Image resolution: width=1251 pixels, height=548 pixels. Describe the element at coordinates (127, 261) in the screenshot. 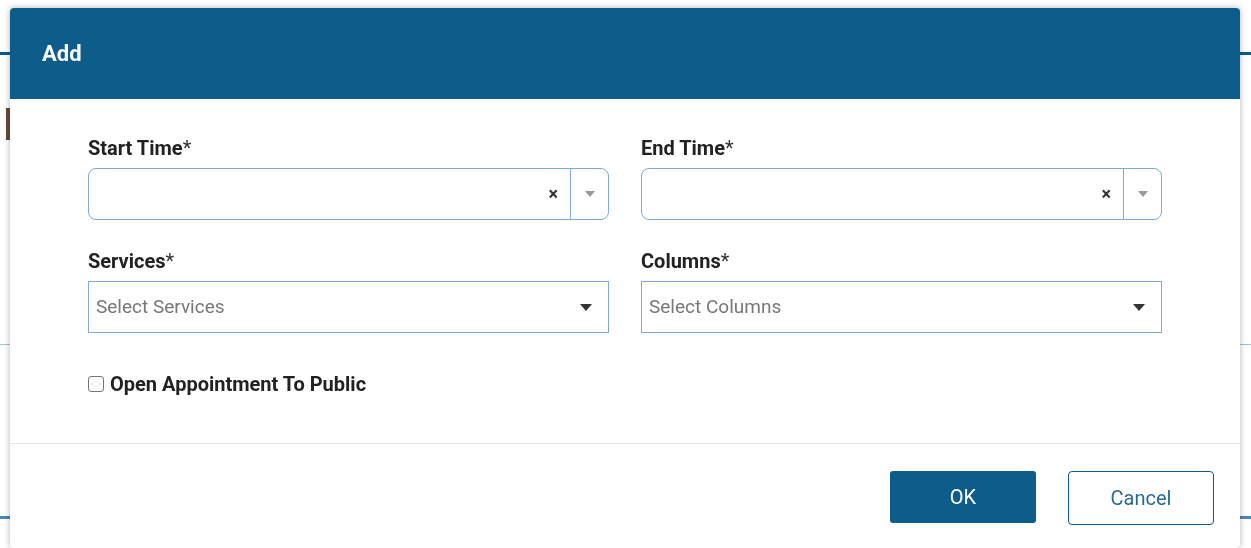

I see `field-label: Services` at that location.